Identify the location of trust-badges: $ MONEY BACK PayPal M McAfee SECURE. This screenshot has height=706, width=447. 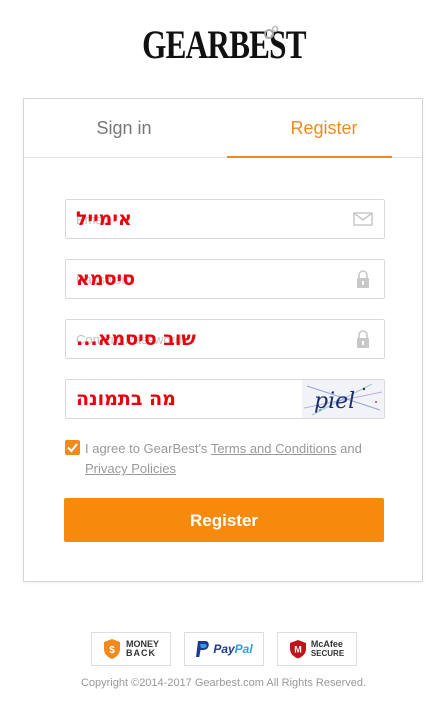
(223, 649).